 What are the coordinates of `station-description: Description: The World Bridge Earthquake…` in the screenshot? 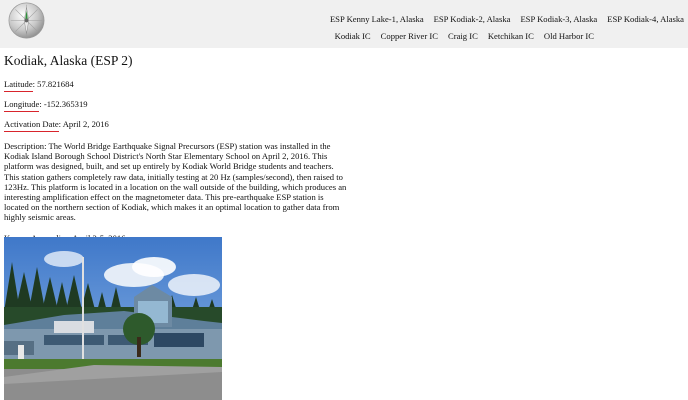 It's located at (175, 182).